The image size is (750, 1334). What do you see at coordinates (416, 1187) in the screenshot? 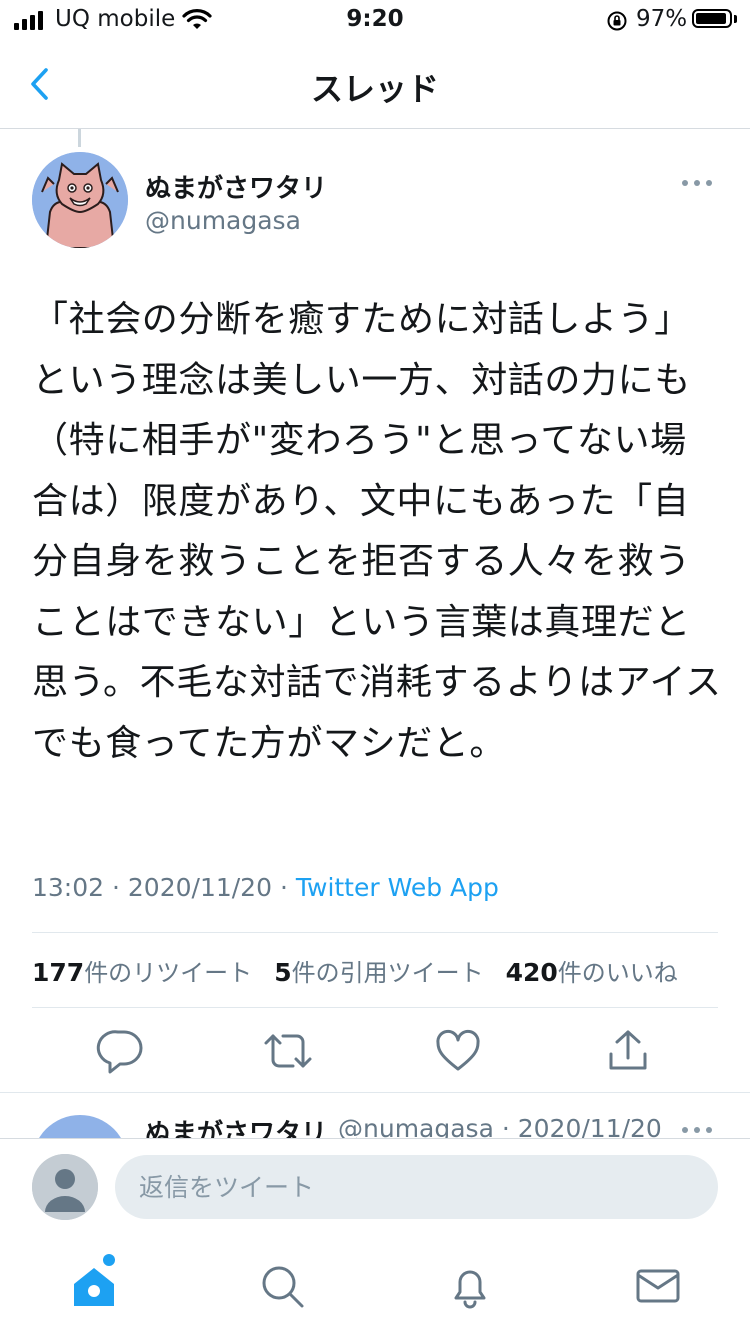
I see `reply-input` at bounding box center [416, 1187].